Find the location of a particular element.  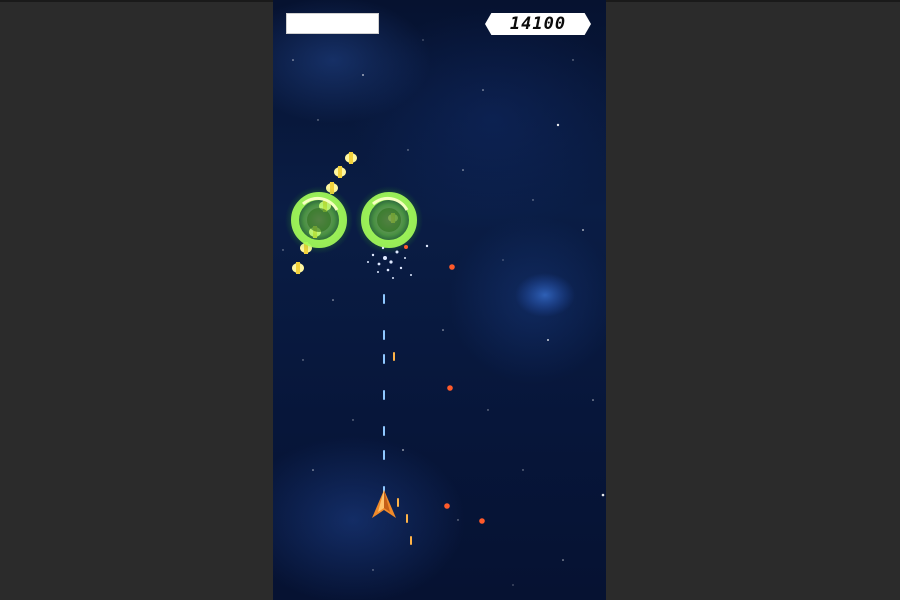

nebula-cloud is located at coordinates (545, 295).